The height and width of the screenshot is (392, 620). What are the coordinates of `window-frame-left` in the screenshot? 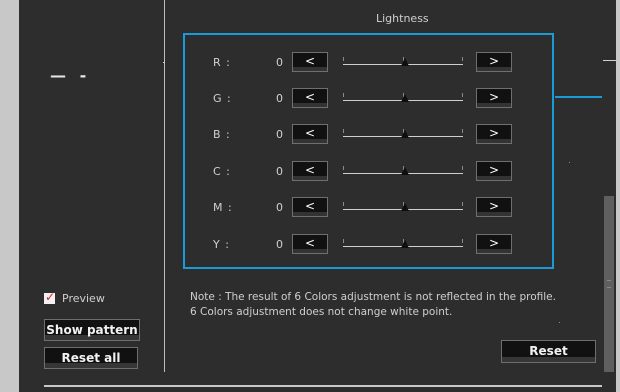 It's located at (9, 196).